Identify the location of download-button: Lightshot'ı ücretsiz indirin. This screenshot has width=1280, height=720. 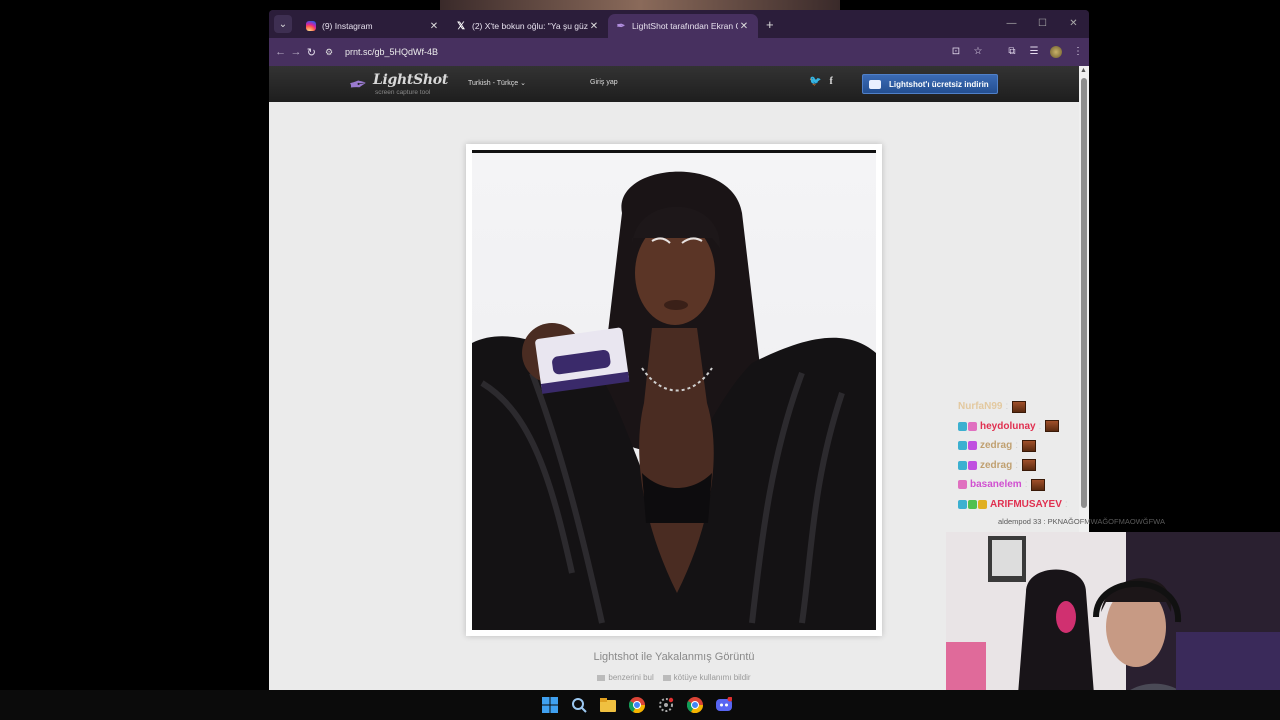
(930, 84).